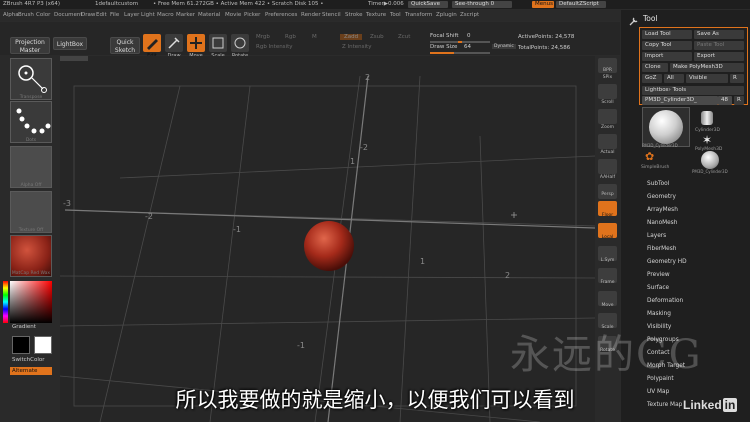 This screenshot has width=750, height=422. Describe the element at coordinates (607, 141) in the screenshot. I see `actual-button` at that location.